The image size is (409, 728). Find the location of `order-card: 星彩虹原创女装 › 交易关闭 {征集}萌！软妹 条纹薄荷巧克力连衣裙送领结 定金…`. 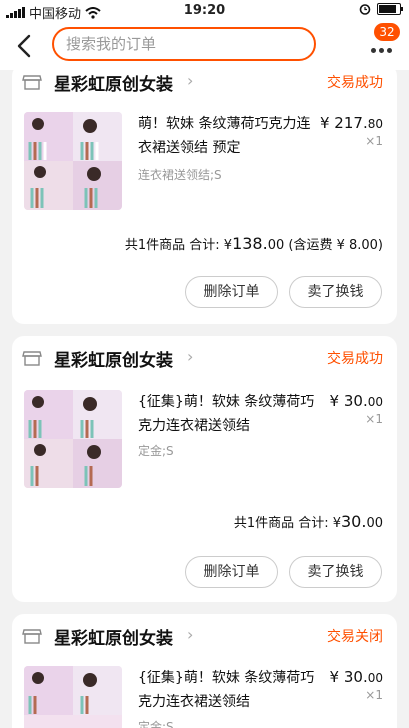

order-card: 星彩虹原创女装 › 交易关闭 {征集}萌！软妹 条纹薄荷巧克力连衣裙送领结 定金… is located at coordinates (204, 671).